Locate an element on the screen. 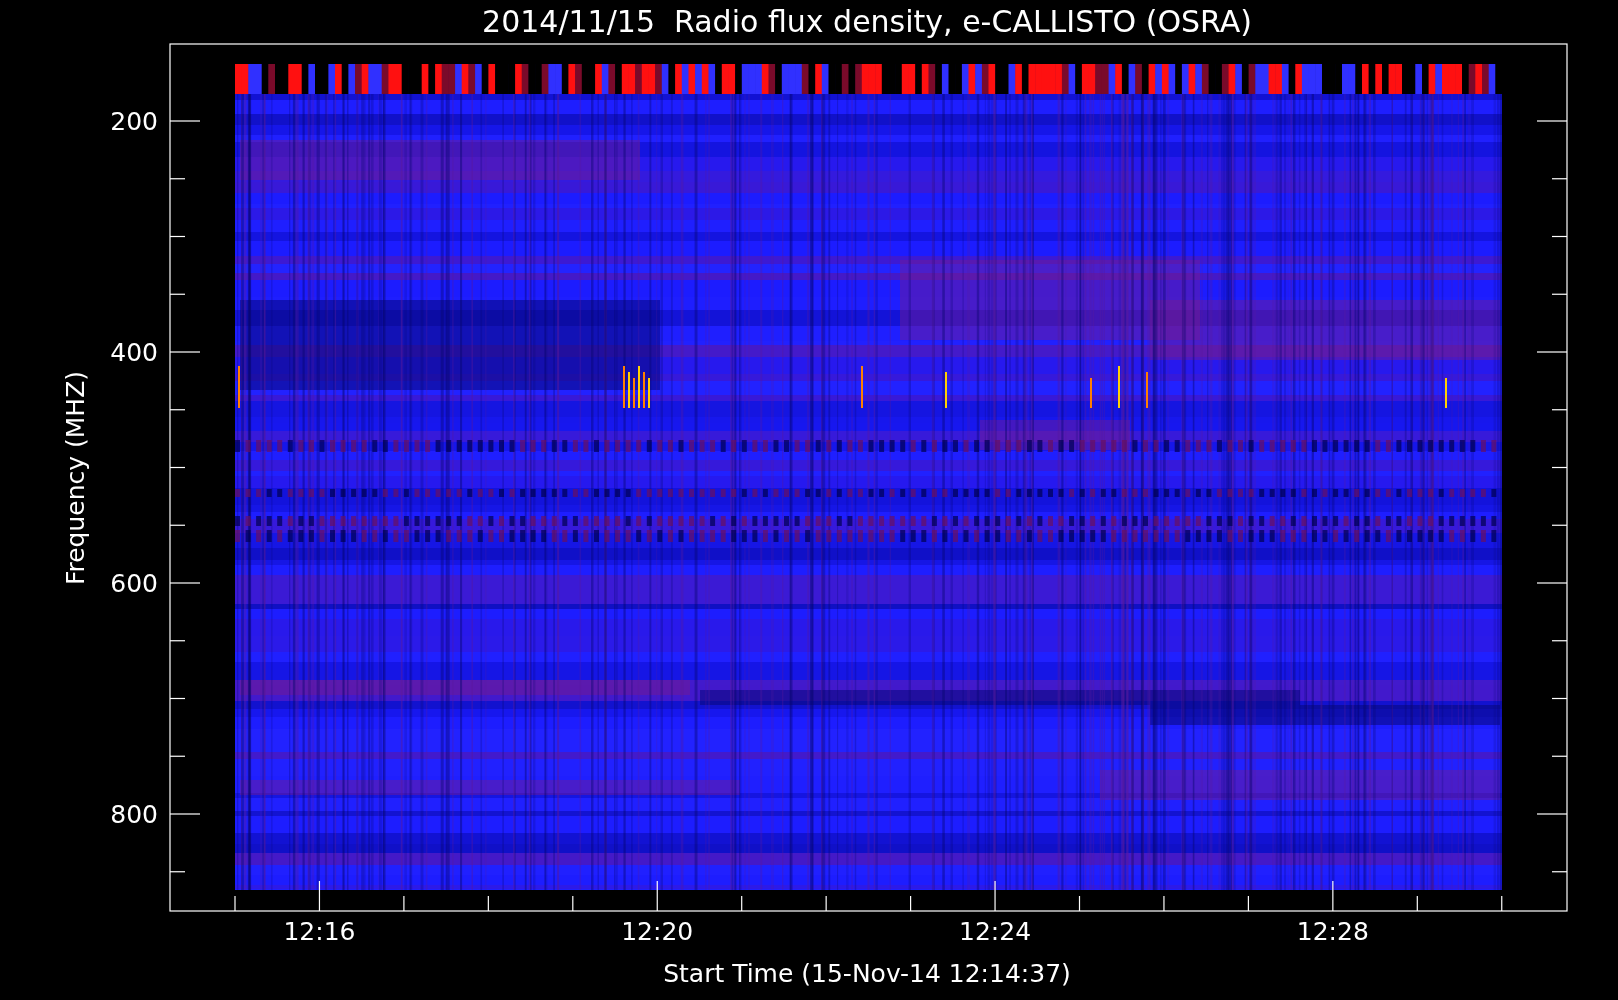  y-tick-label: 400 is located at coordinates (134, 352).